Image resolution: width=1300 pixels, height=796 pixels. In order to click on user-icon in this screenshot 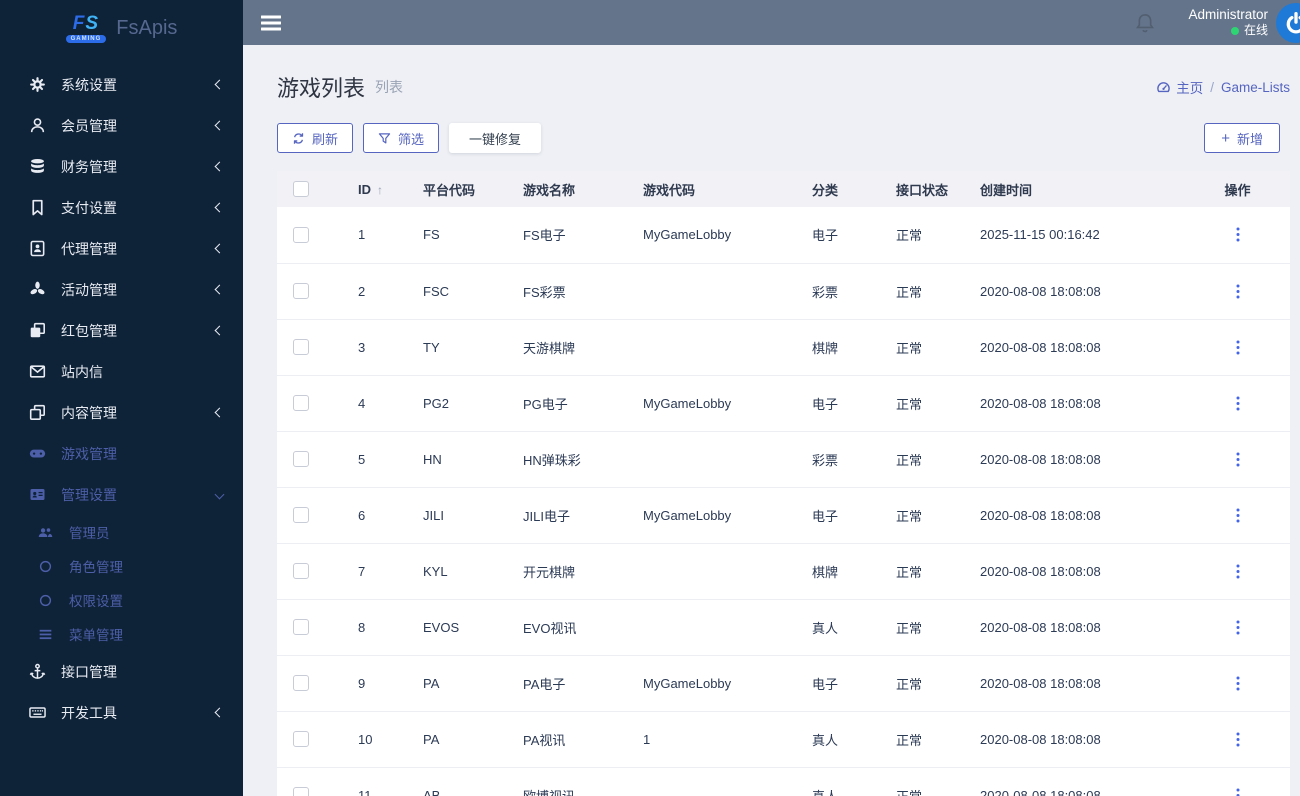, I will do `click(37, 125)`.